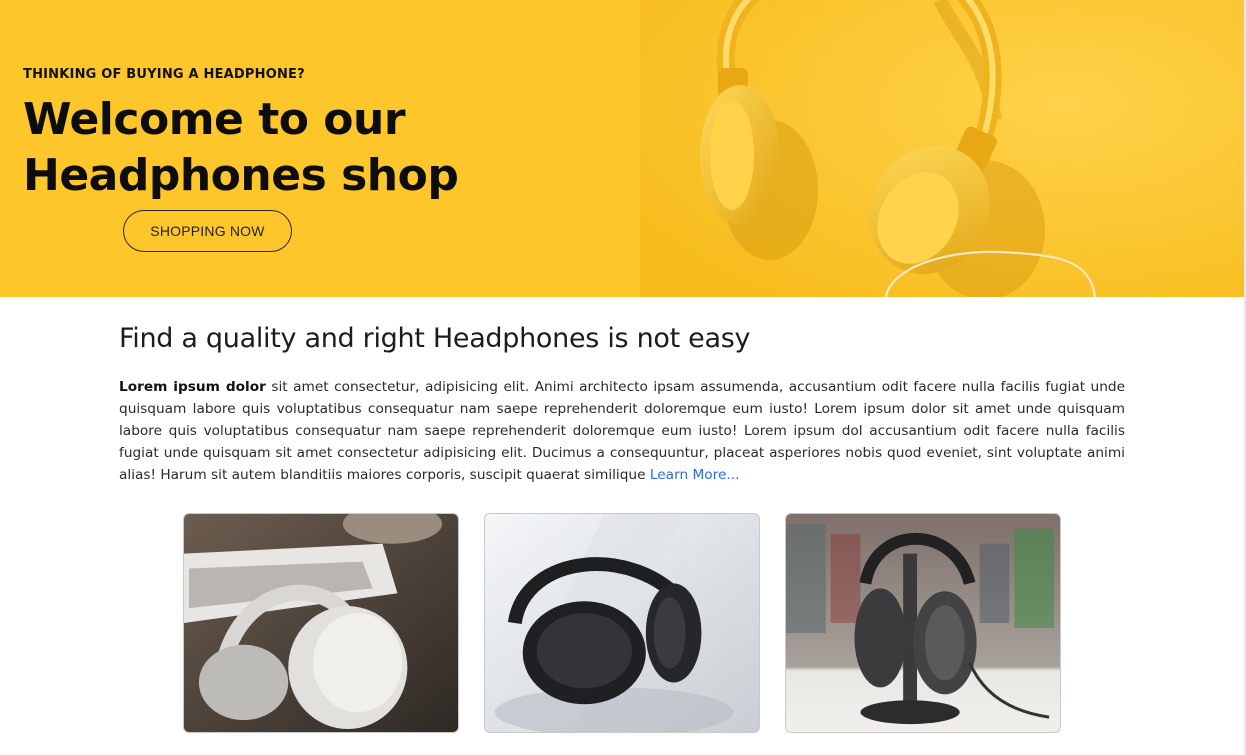 The width and height of the screenshot is (1246, 755). I want to click on black-headphones-image, so click(622, 623).